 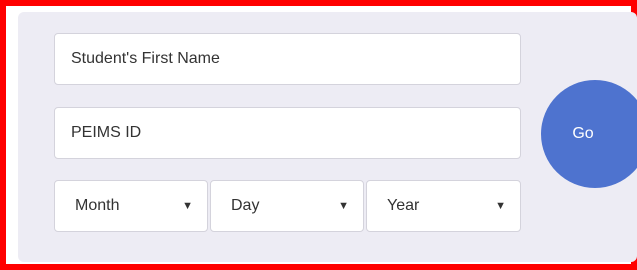 What do you see at coordinates (245, 205) in the screenshot?
I see `day-select-label: Day` at bounding box center [245, 205].